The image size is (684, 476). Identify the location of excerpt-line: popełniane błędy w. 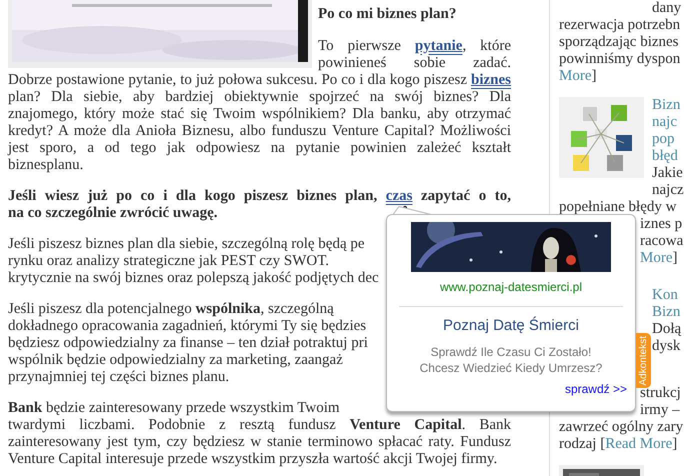
(617, 207).